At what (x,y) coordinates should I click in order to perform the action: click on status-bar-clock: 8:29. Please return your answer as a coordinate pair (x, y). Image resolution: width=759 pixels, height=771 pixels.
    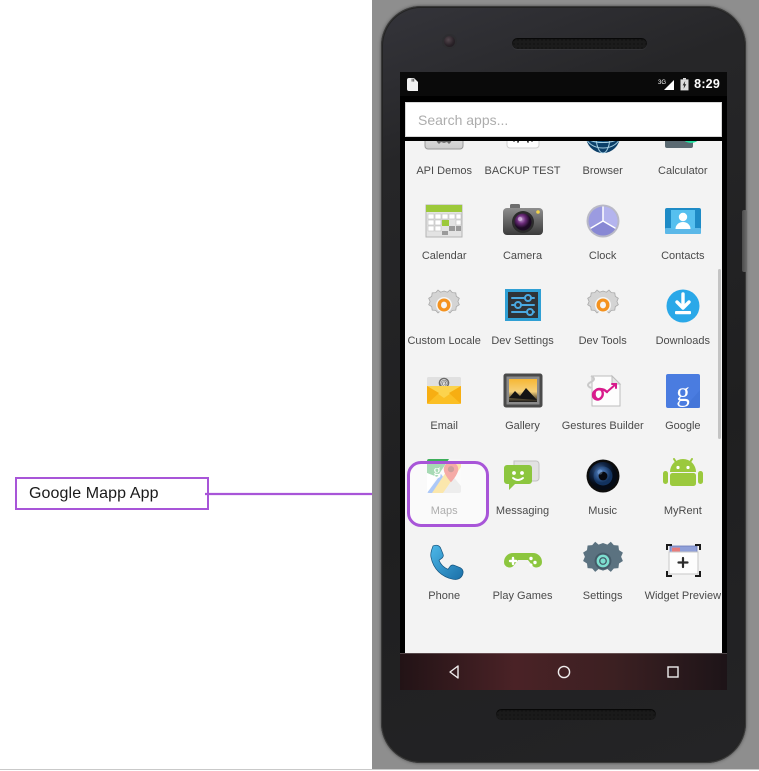
    Looking at the image, I should click on (707, 84).